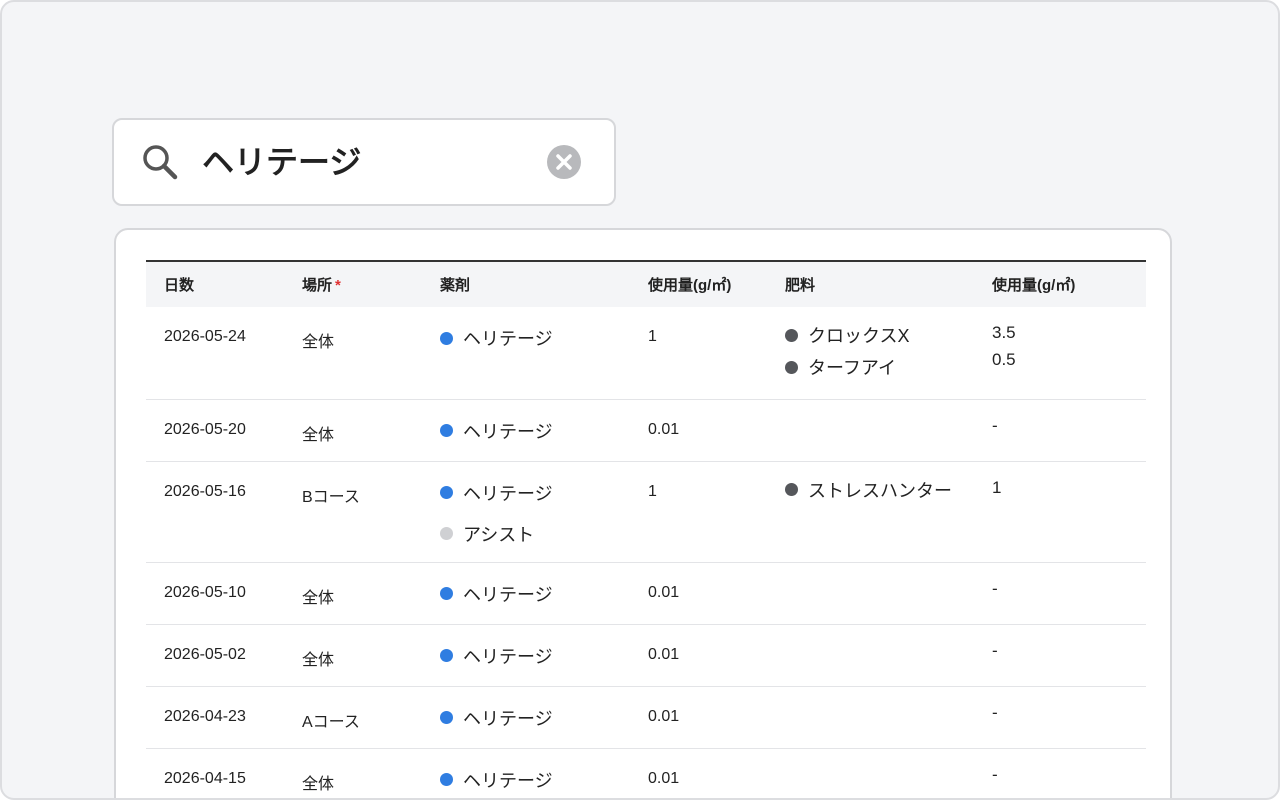 This screenshot has width=1280, height=800. What do you see at coordinates (646, 284) in the screenshot?
I see `table-header-row: 日数 場所 * 薬剤 使用量(g/㎡) 肥料 使用量(g/㎡)` at bounding box center [646, 284].